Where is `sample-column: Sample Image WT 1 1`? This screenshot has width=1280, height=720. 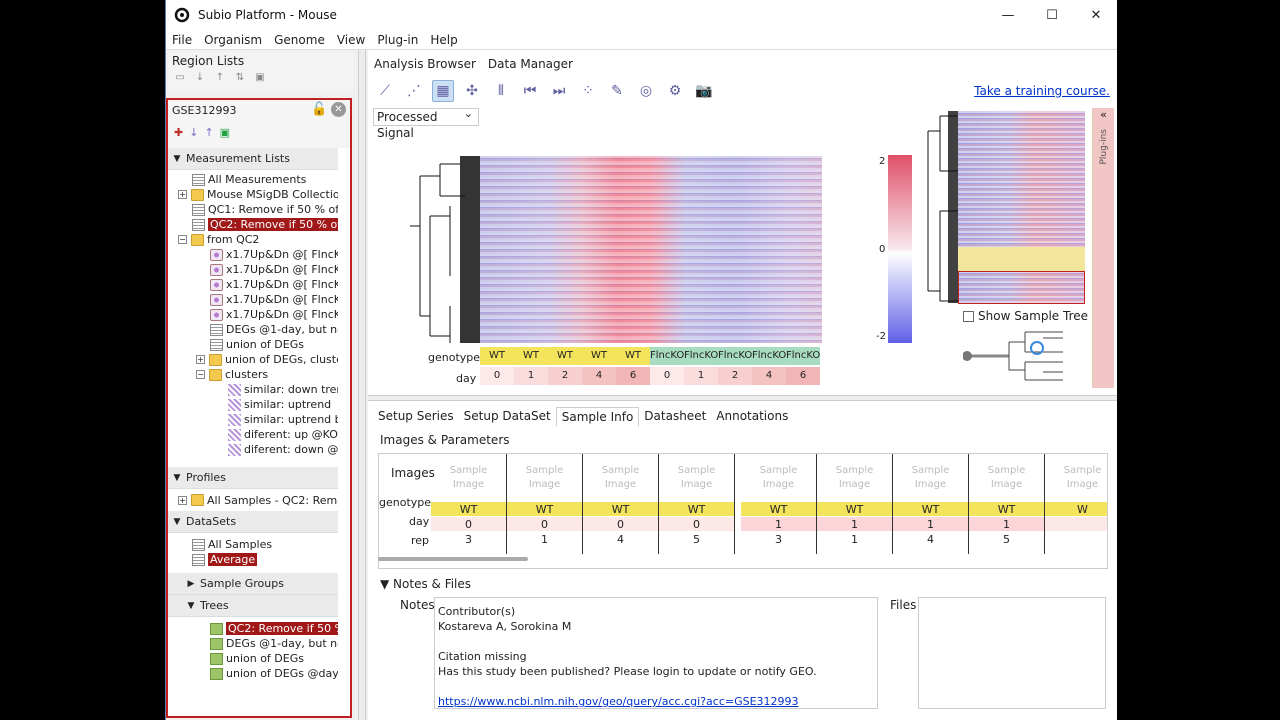
sample-column: Sample Image WT 1 1 is located at coordinates (855, 504).